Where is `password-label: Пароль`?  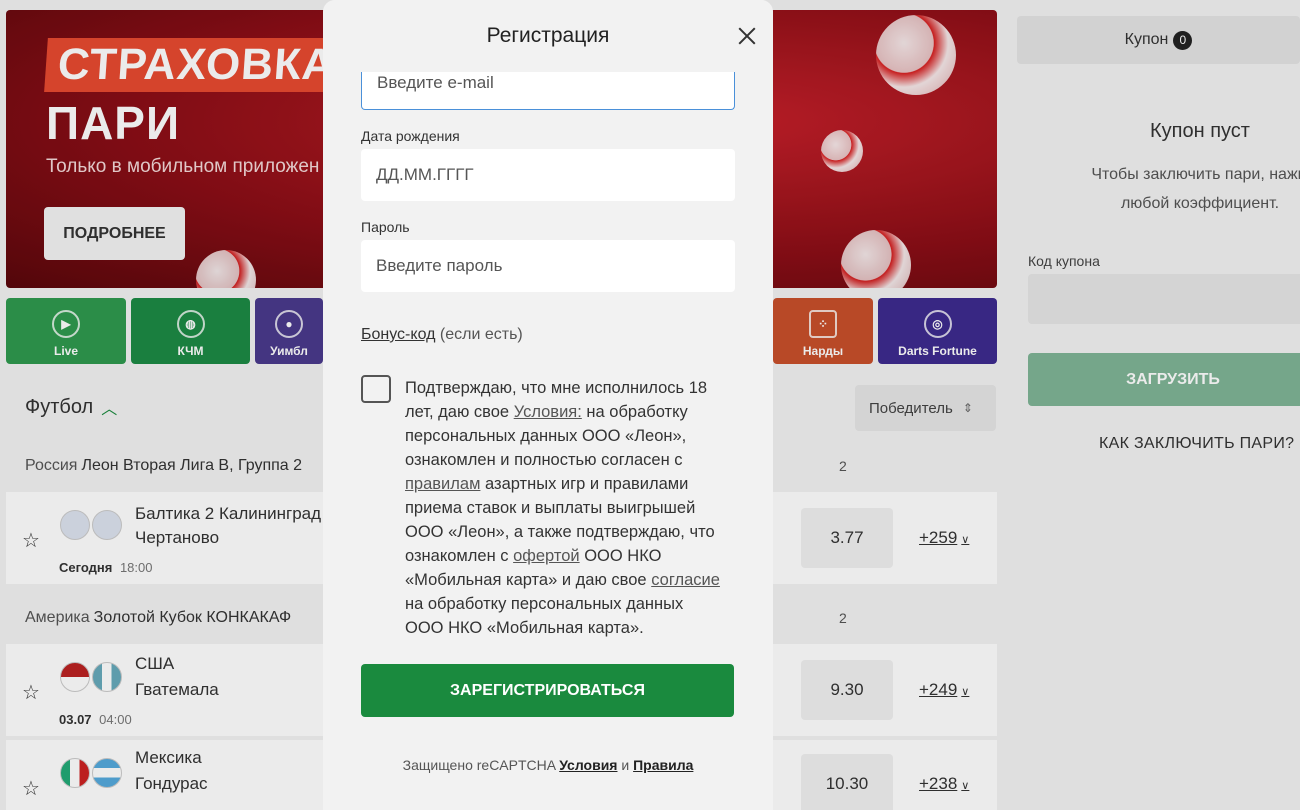 password-label: Пароль is located at coordinates (385, 227).